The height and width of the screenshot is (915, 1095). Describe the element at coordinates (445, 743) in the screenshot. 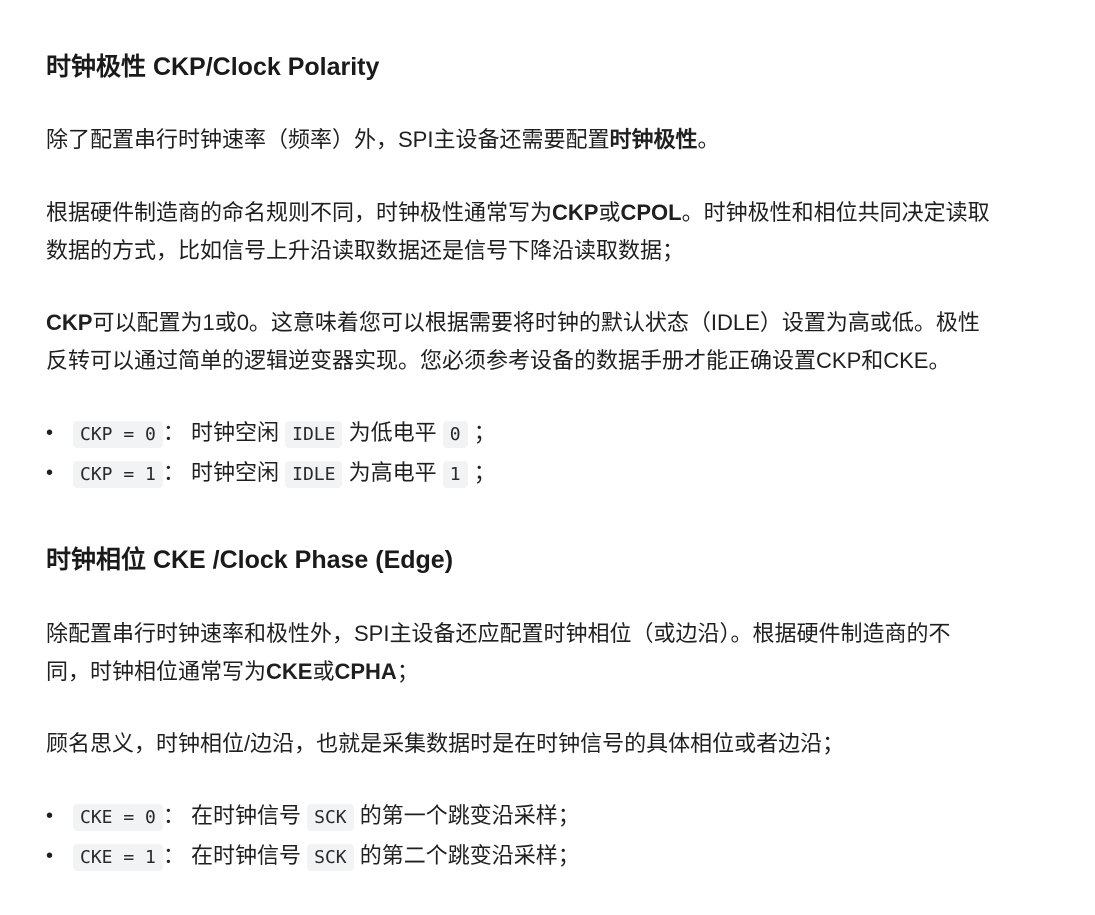

I see `paragraph-phase-meaning: 顾名思义，时钟相位/边沿，也就是采集数据时是在时钟信号的具体相位或者边沿；` at that location.